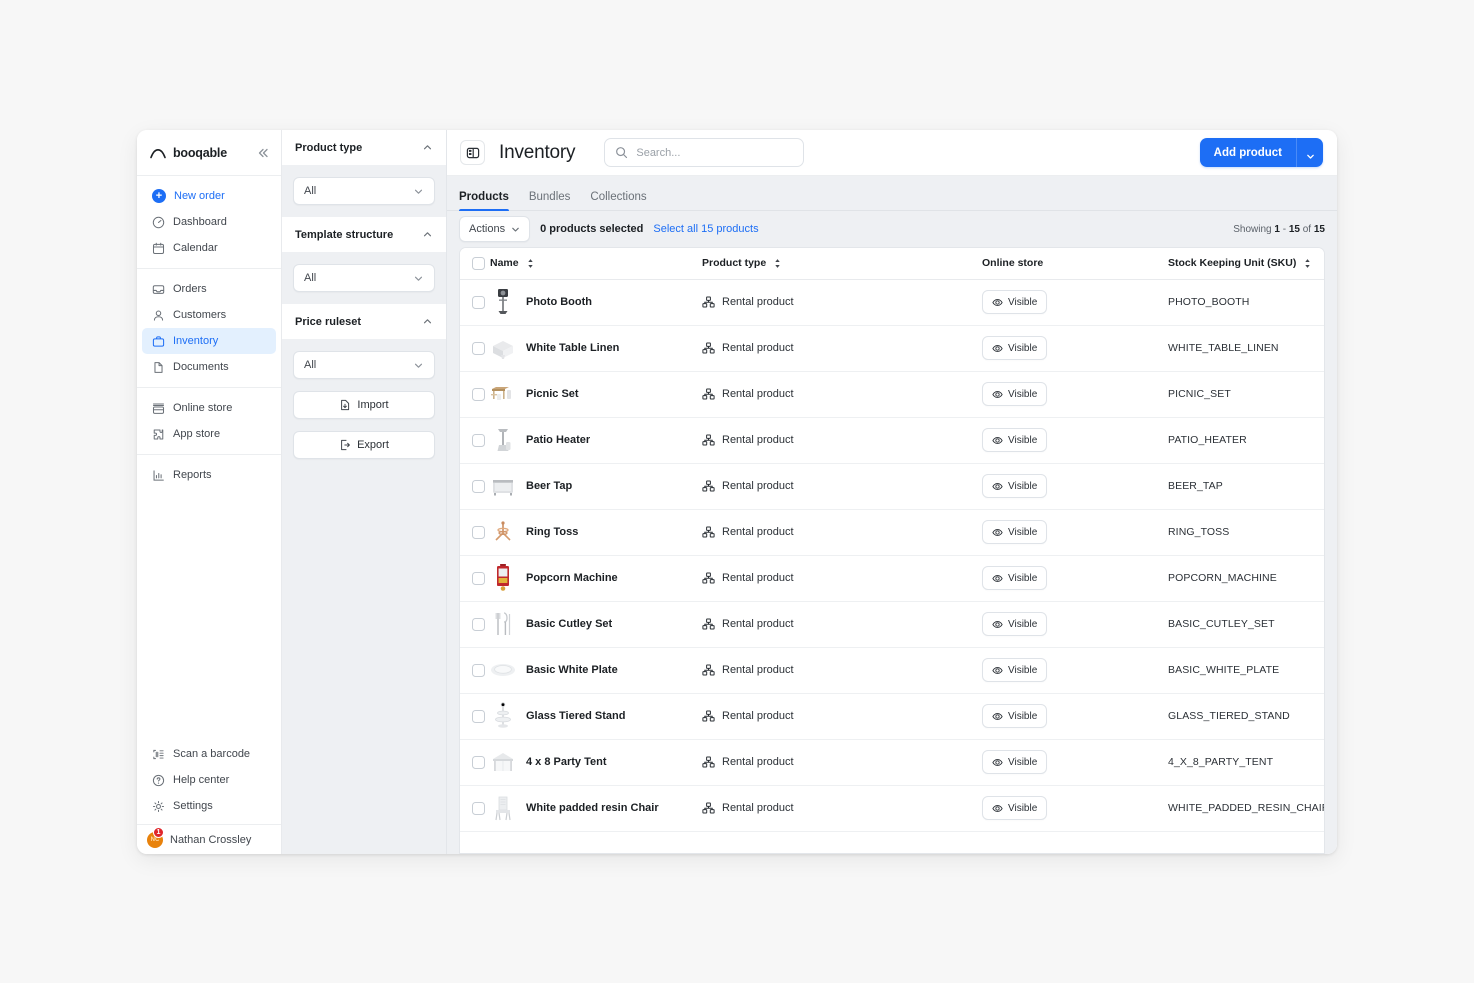  Describe the element at coordinates (1246, 302) in the screenshot. I see `row-sku-cell: PHOTO_BOOTH` at that location.